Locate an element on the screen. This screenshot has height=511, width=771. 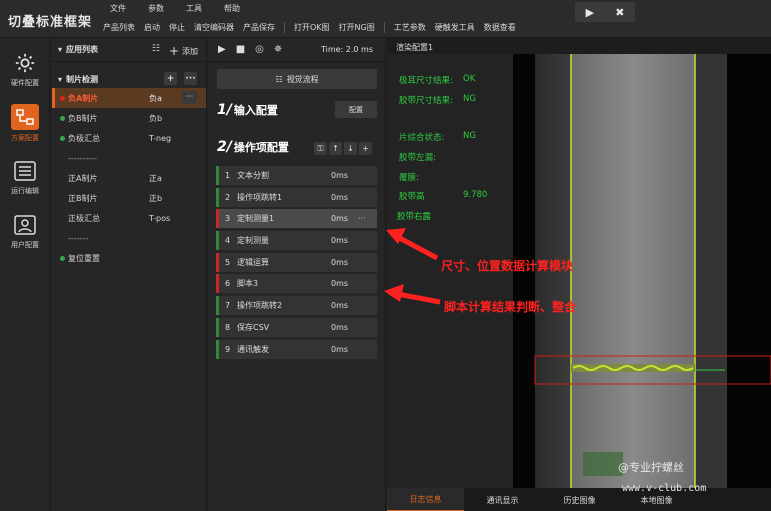
item-name: ---------- is located at coordinates (82, 158).